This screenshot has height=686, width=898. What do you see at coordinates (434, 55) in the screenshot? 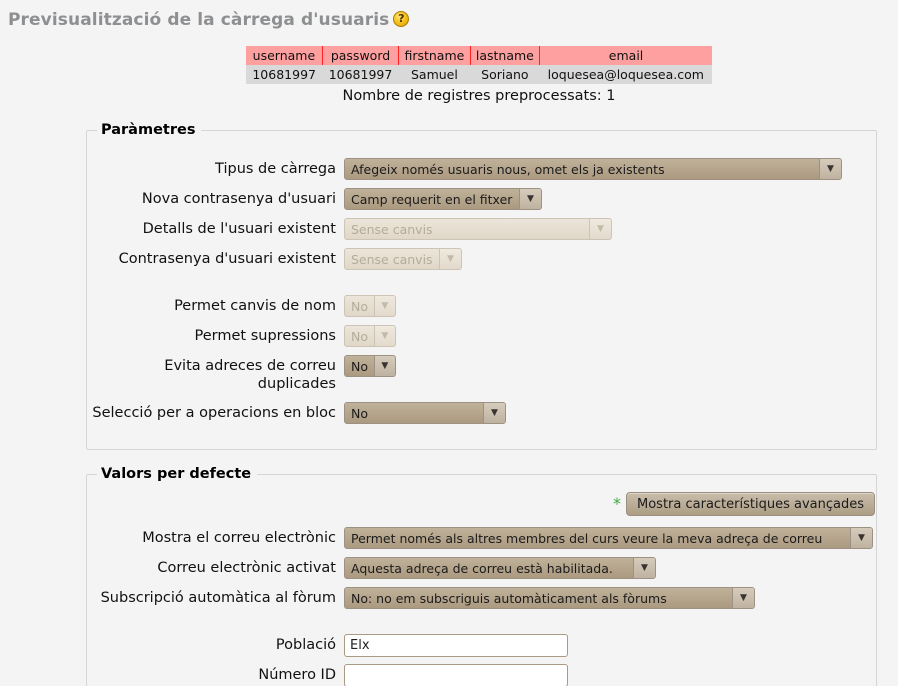
I see `column-header-firstname: firstname` at bounding box center [434, 55].